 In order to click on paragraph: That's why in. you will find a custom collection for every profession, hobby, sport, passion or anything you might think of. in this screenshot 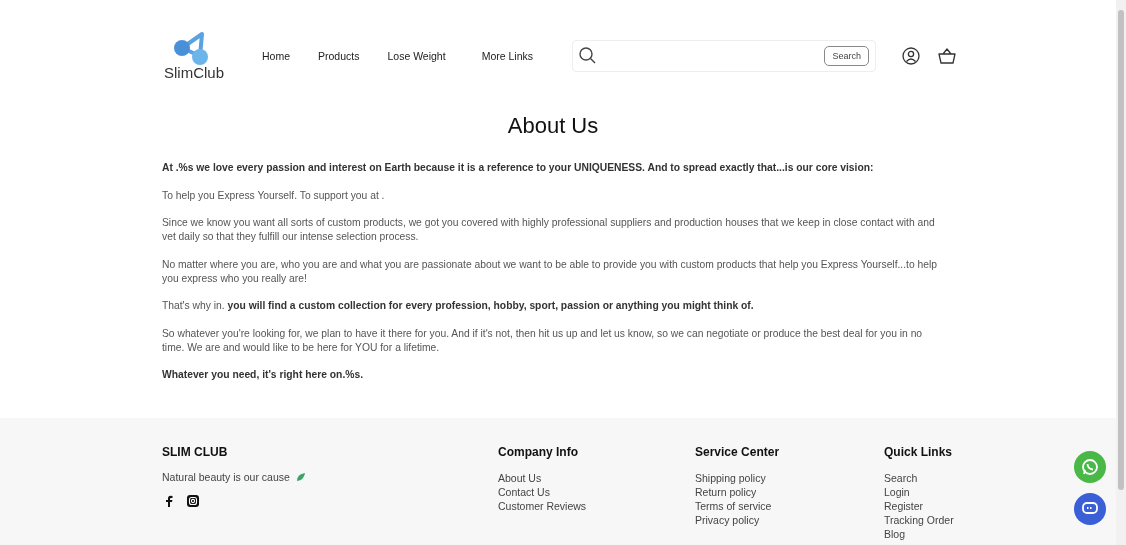, I will do `click(458, 306)`.